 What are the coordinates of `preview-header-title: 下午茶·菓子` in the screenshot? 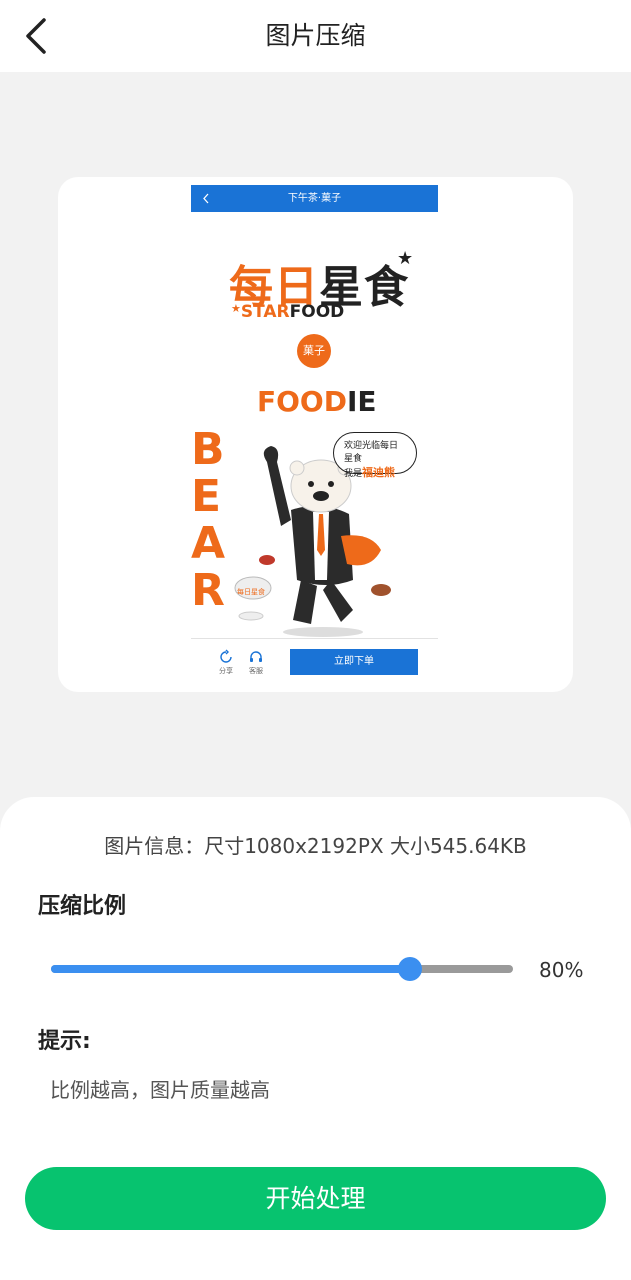 It's located at (314, 198).